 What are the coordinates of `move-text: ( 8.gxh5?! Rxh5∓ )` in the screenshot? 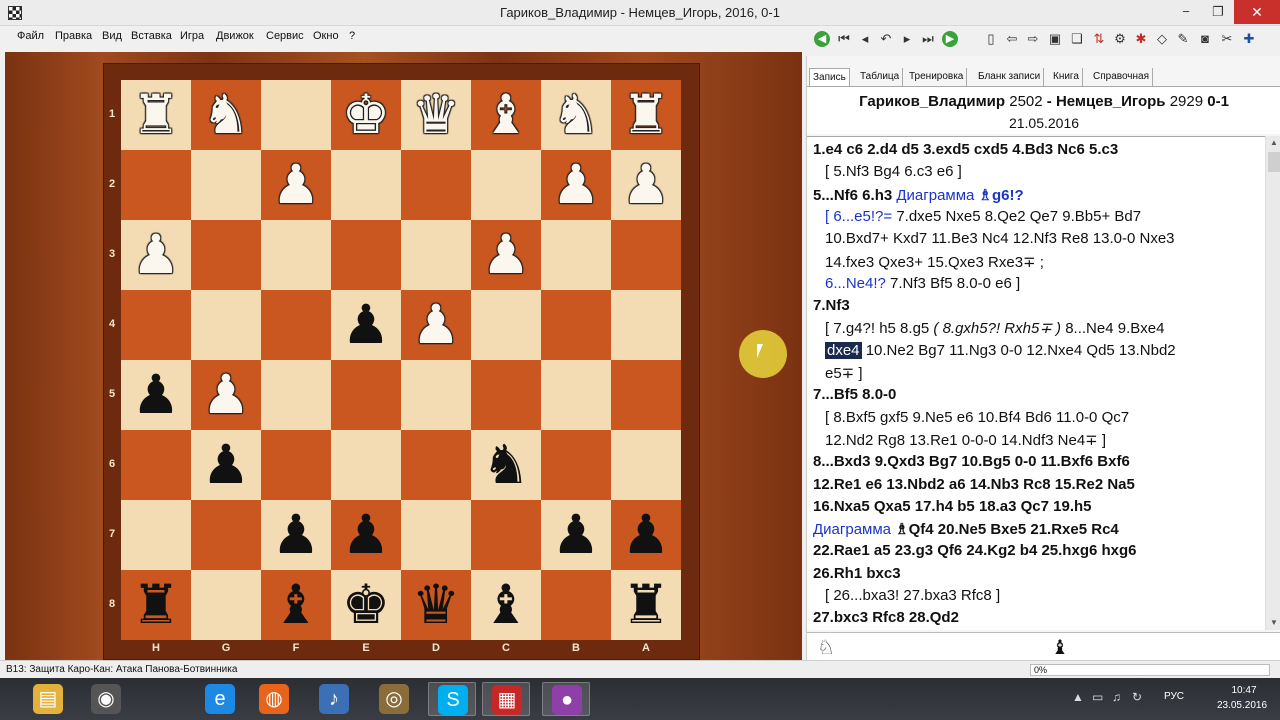 It's located at (997, 328).